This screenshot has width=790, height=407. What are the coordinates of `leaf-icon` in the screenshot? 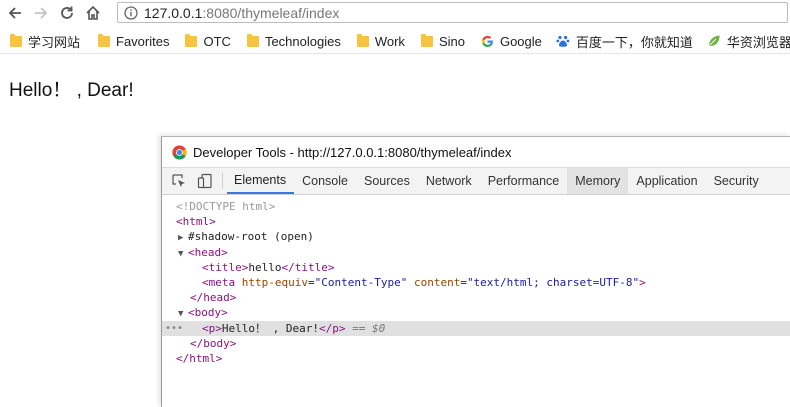 It's located at (714, 40).